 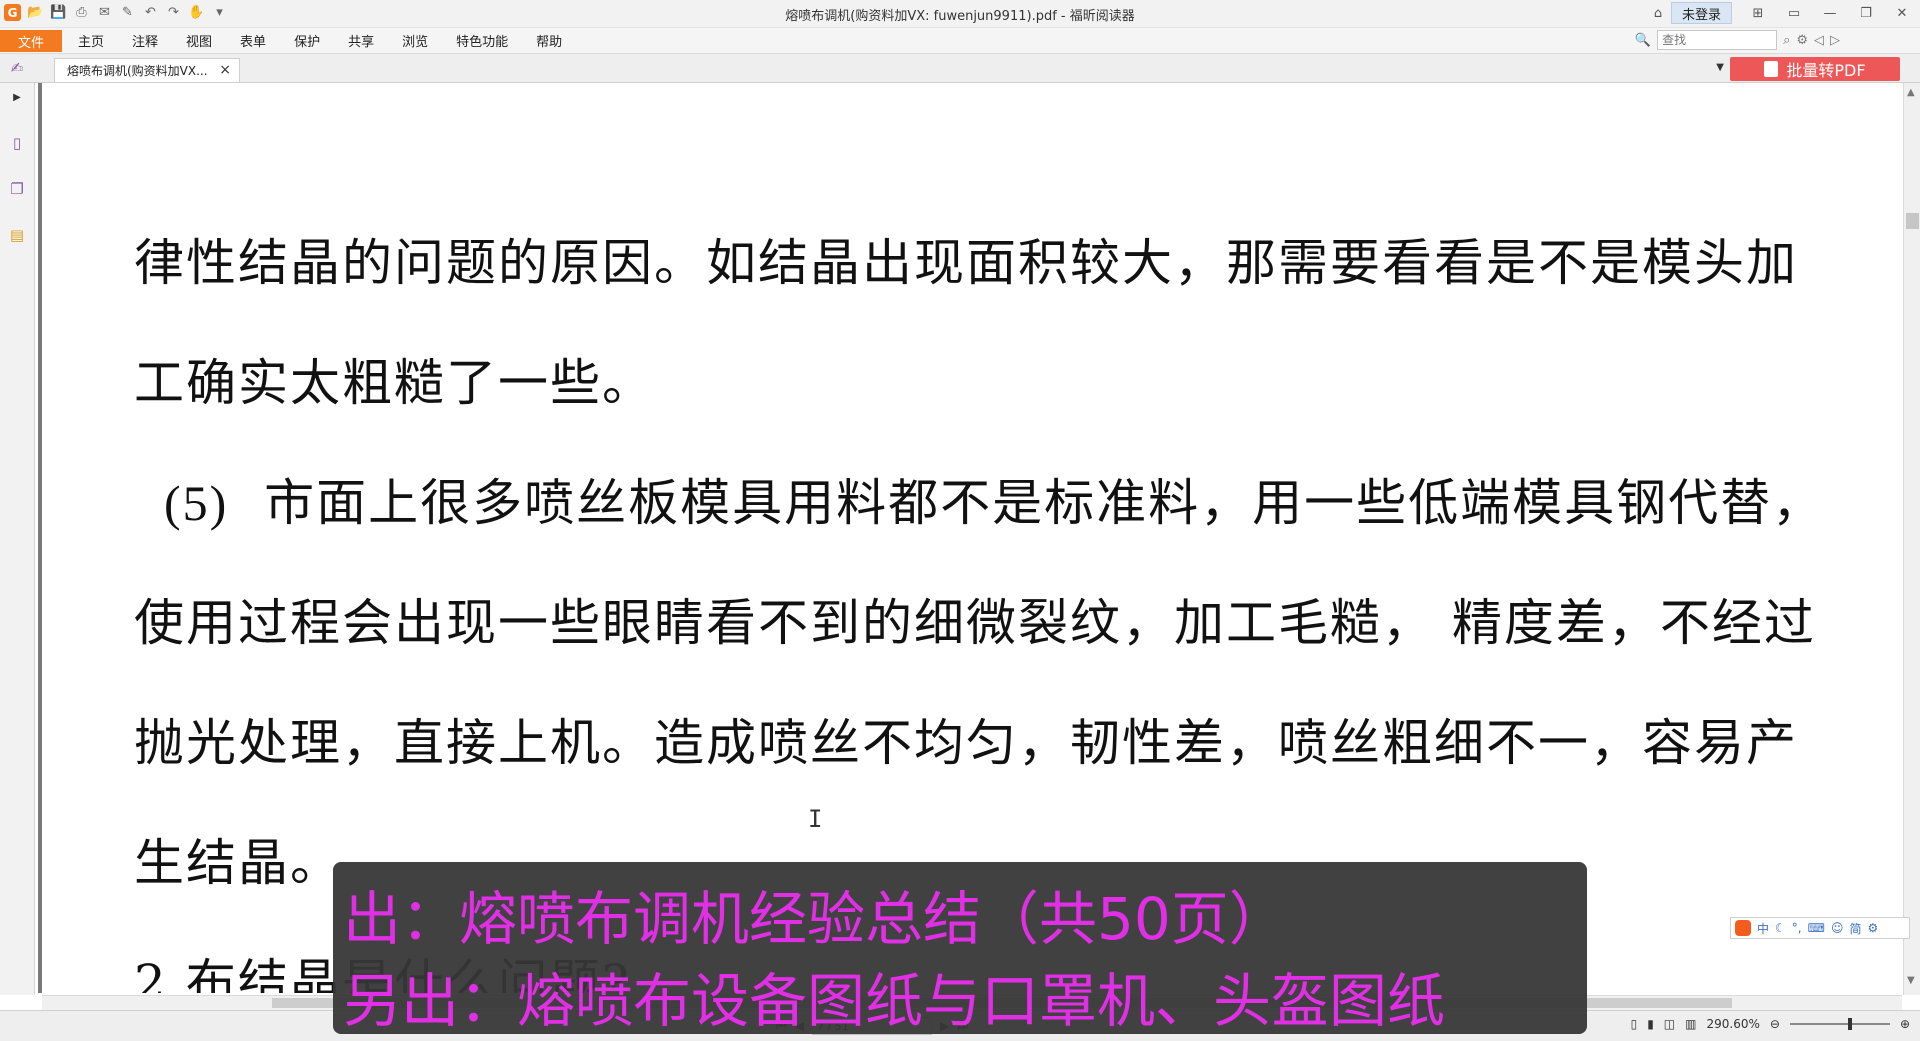 I want to click on restore-ribbon-icon: ▭, so click(x=1794, y=13).